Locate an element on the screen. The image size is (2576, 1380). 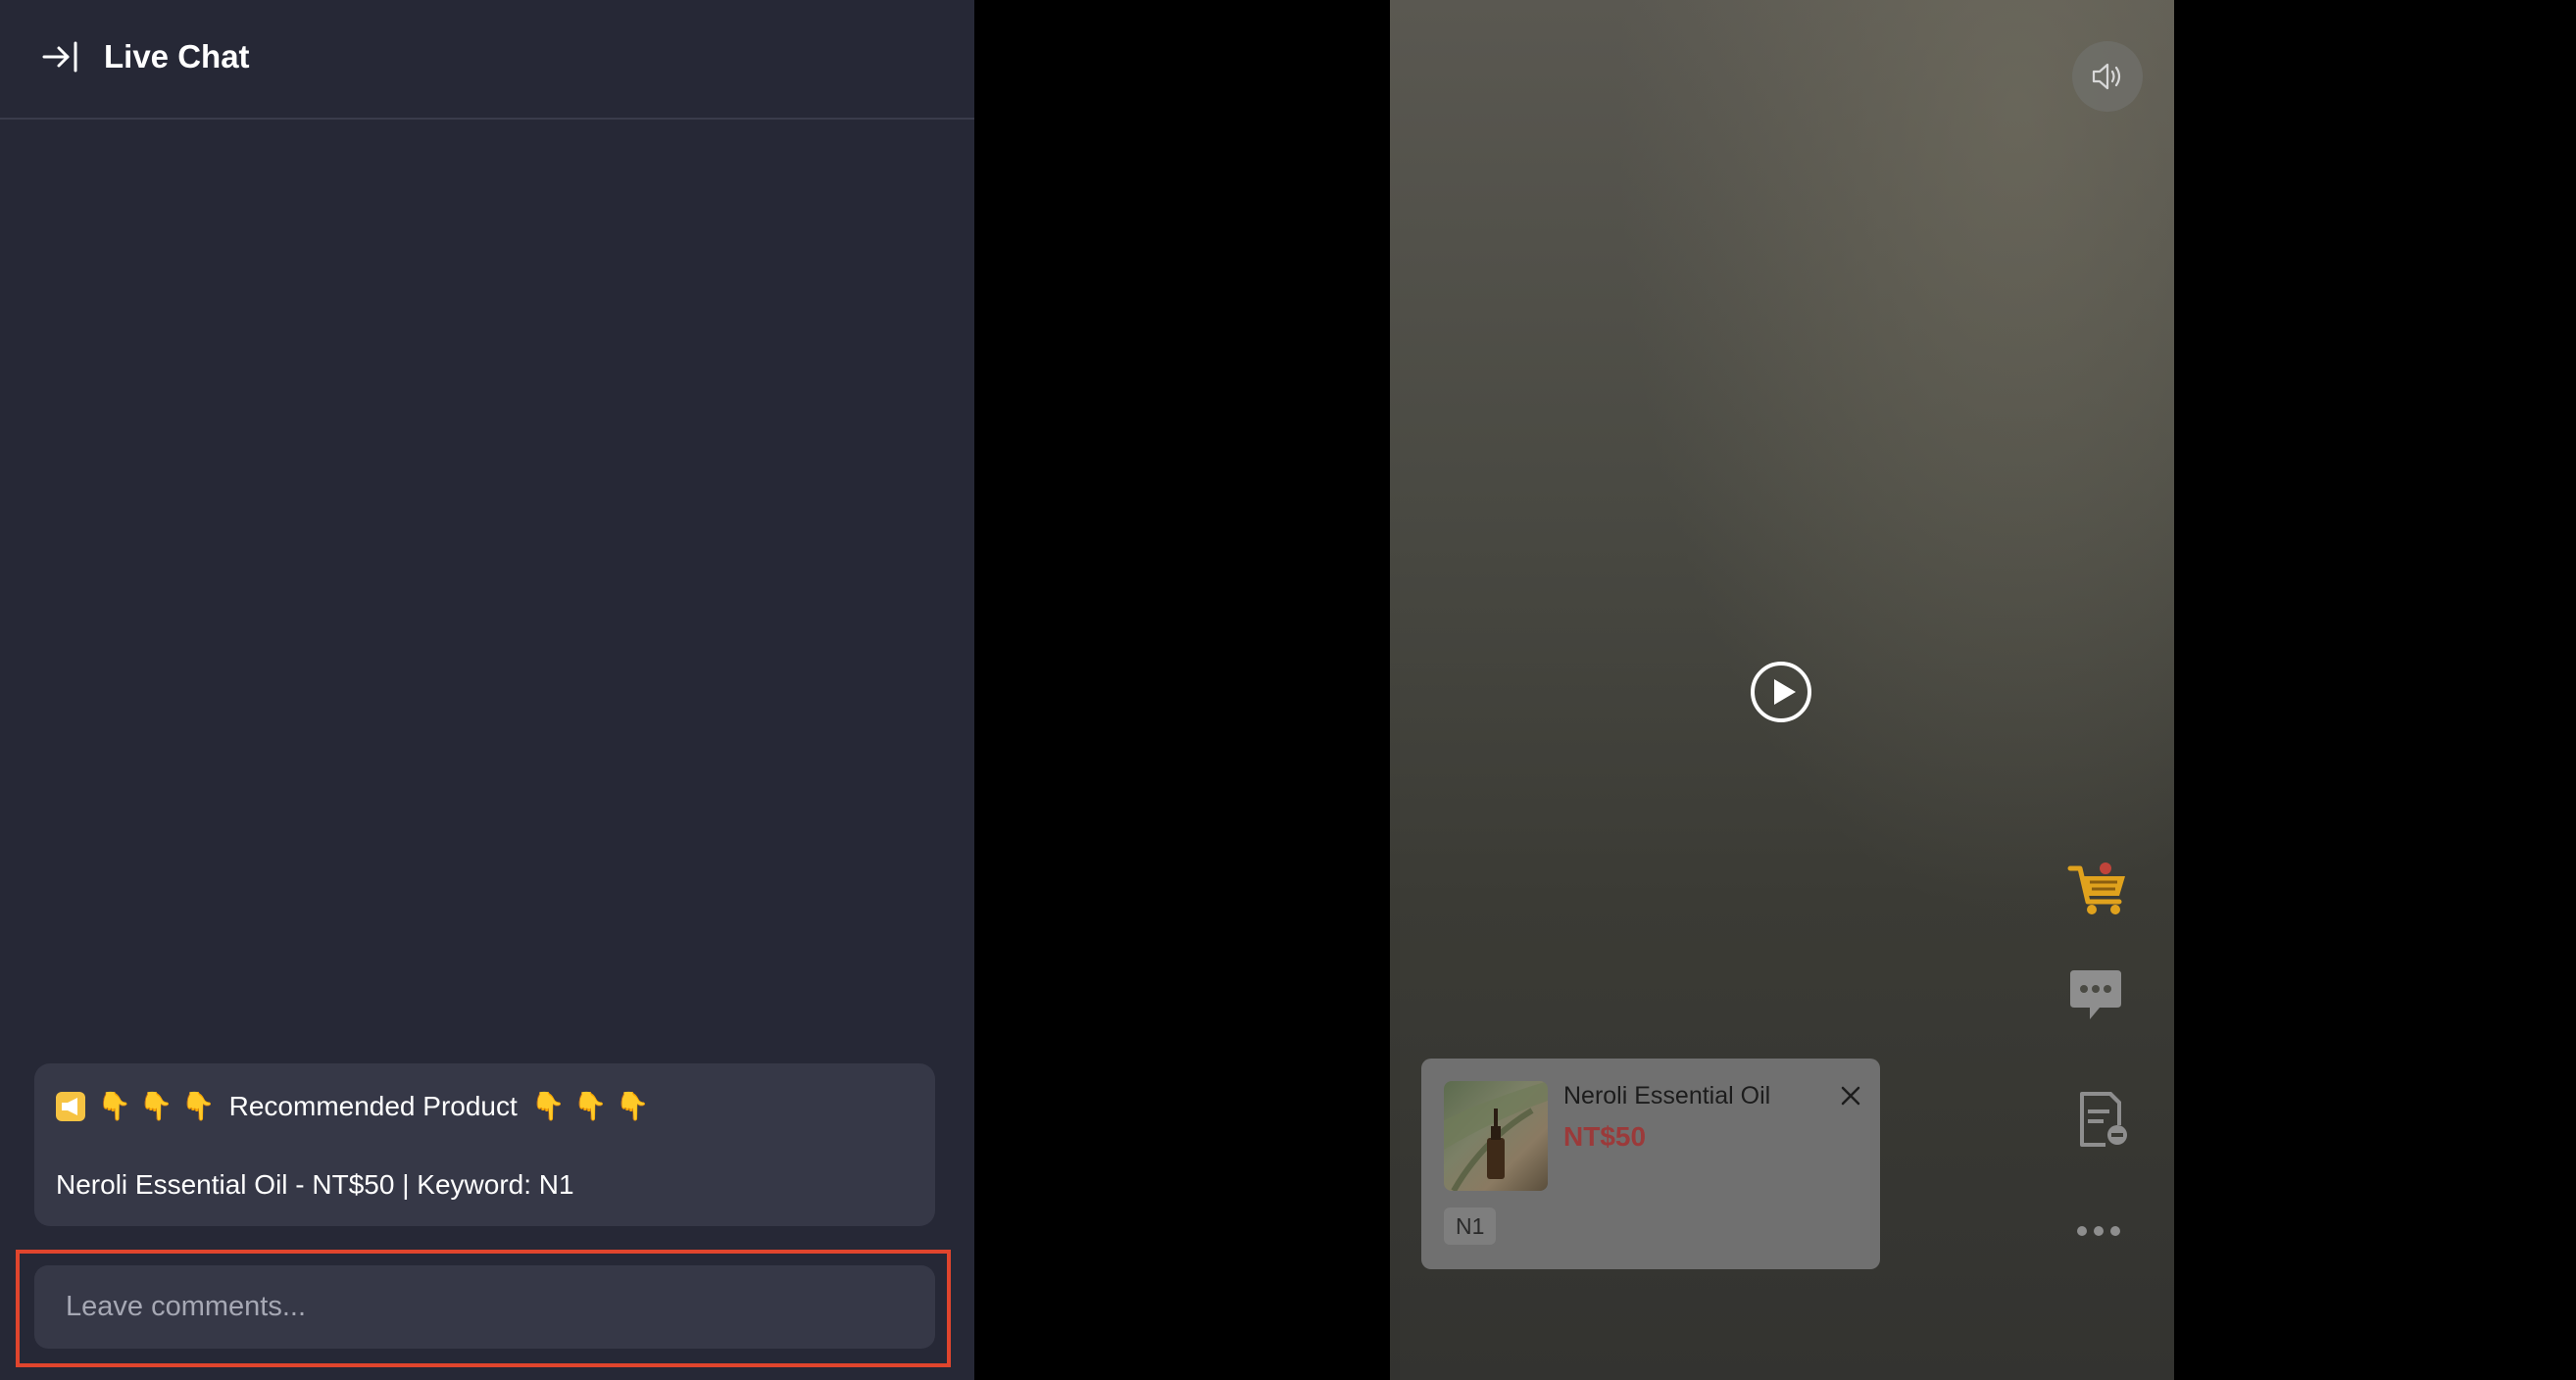
product-name: Neroli Essential Oil is located at coordinates (1667, 1095).